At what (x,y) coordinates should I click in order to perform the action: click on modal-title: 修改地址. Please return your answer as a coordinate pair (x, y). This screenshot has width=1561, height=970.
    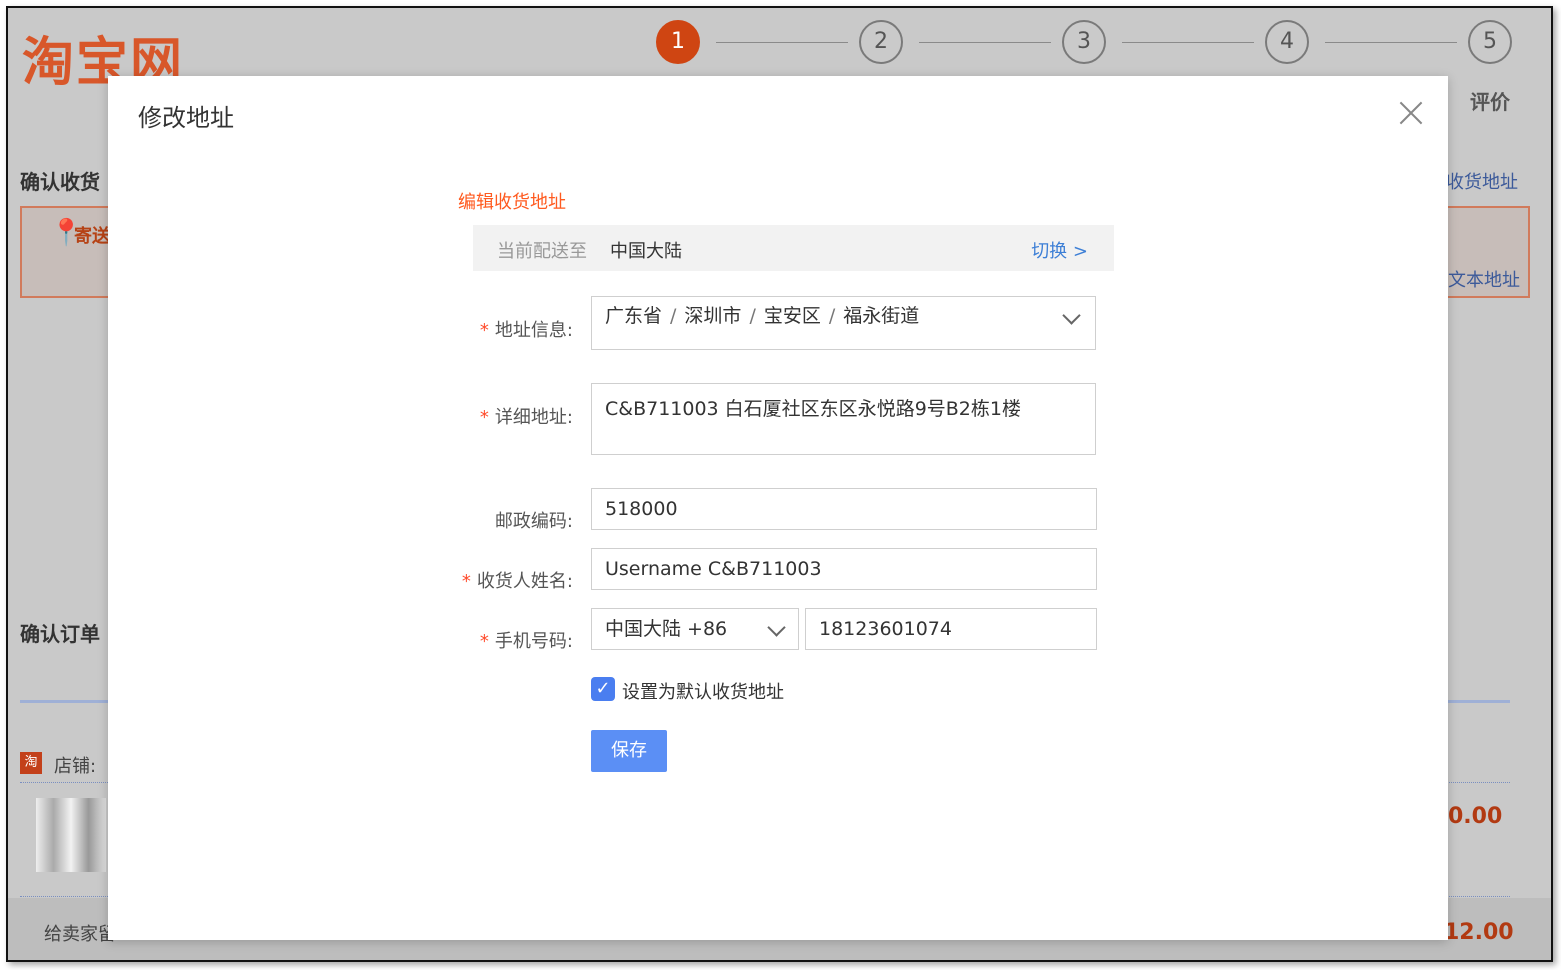
    Looking at the image, I should click on (186, 118).